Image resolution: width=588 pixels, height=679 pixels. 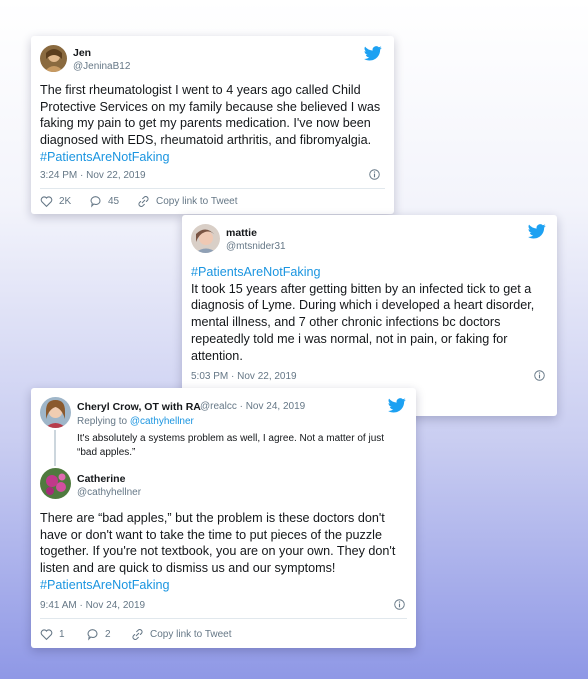 What do you see at coordinates (93, 175) in the screenshot?
I see `timestamp: 3:24 PM · Nov 22, 2019` at bounding box center [93, 175].